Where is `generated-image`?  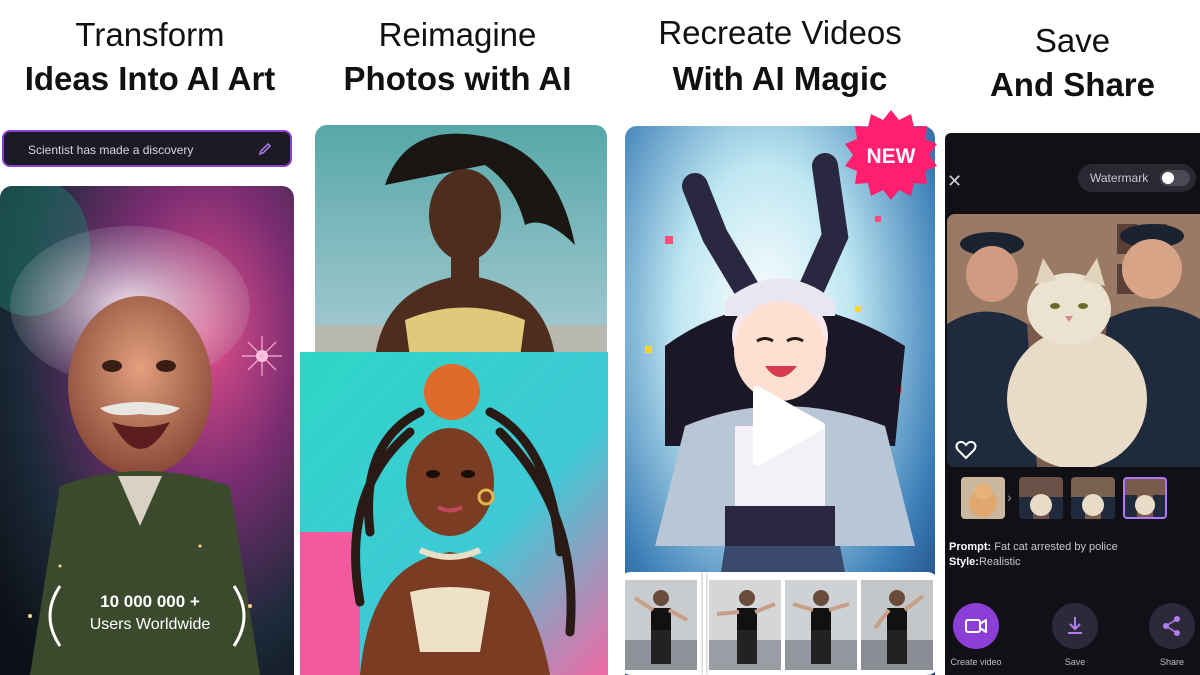 generated-image is located at coordinates (1073, 340).